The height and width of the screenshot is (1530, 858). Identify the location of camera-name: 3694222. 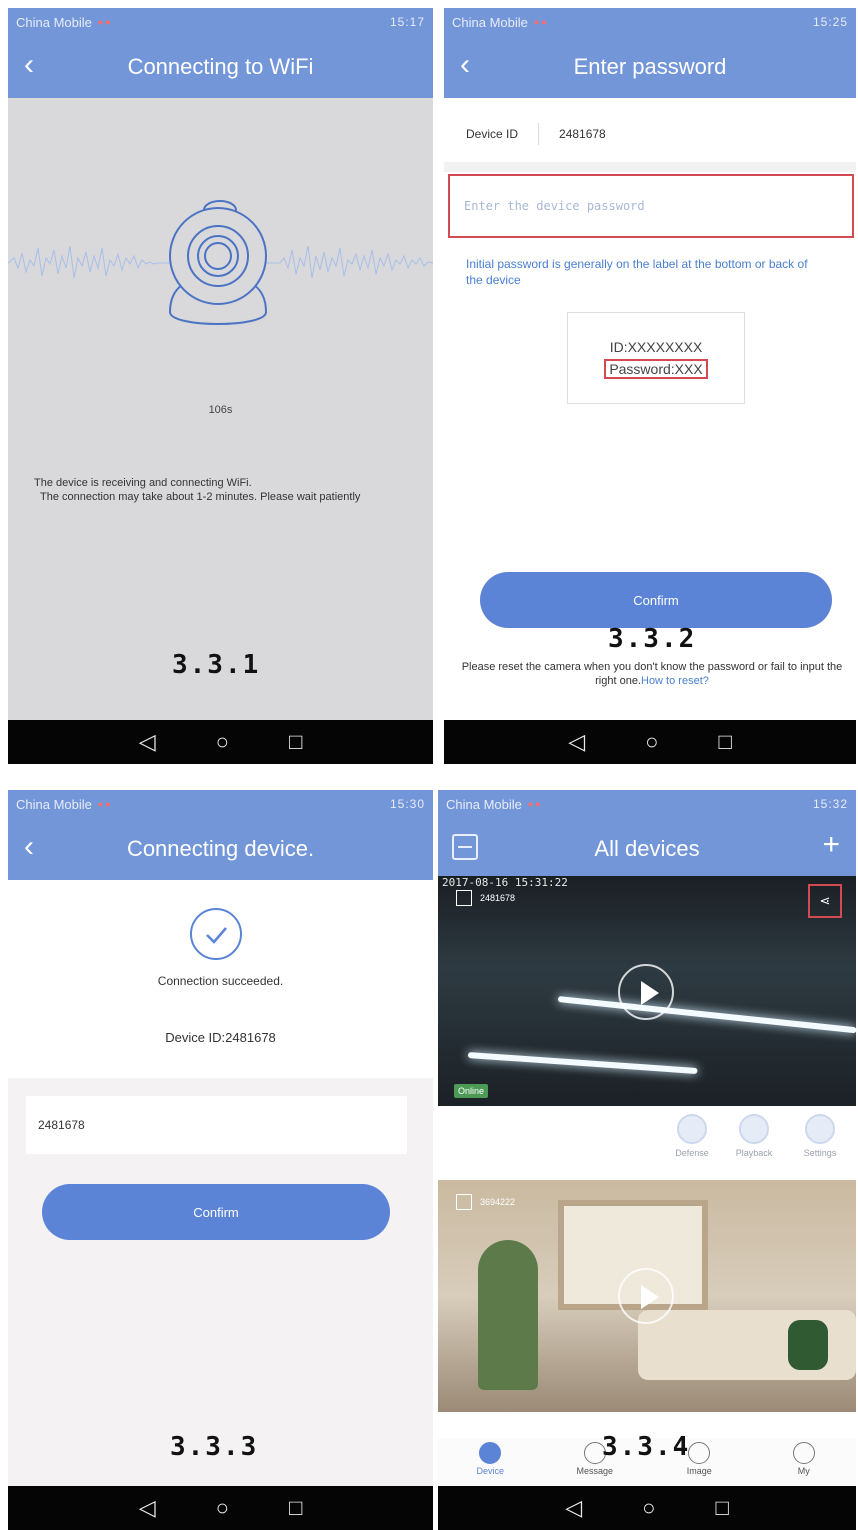
(485, 1202).